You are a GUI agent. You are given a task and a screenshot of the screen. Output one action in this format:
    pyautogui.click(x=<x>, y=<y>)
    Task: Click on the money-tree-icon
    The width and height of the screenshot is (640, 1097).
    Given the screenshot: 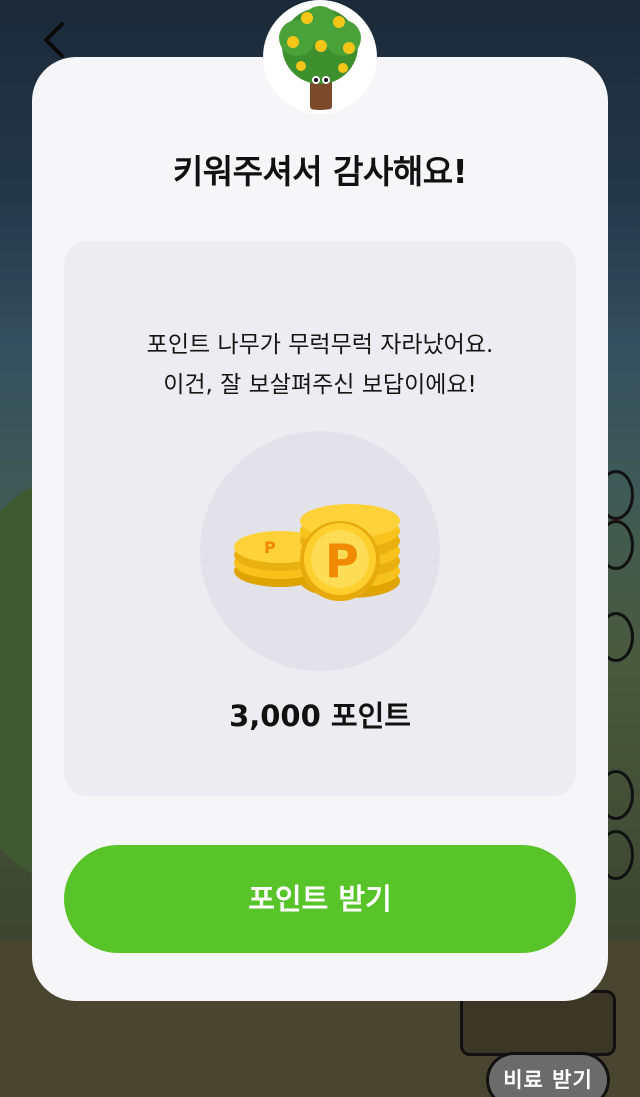 What is the action you would take?
    pyautogui.click(x=320, y=57)
    